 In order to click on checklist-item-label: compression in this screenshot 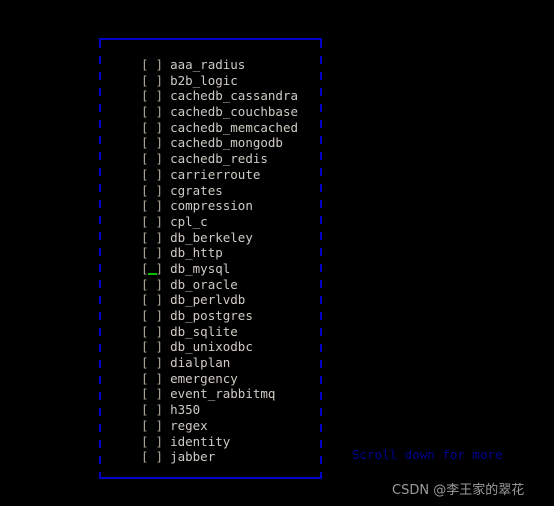, I will do `click(211, 206)`.